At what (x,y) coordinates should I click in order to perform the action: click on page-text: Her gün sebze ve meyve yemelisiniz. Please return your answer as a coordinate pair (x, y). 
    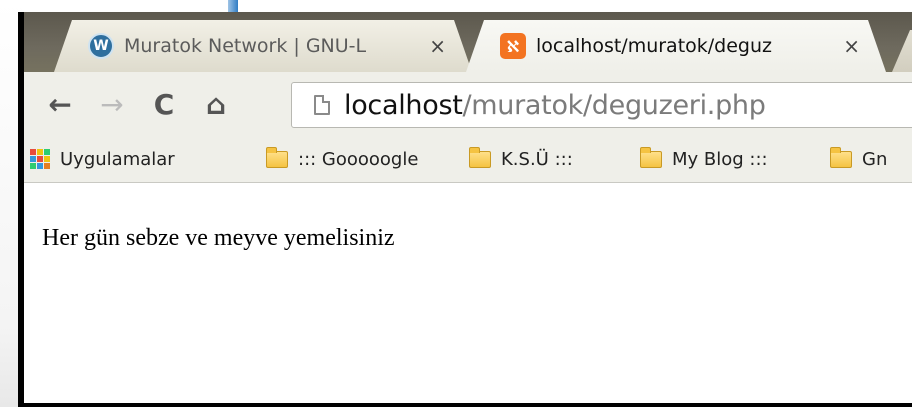
    Looking at the image, I should click on (218, 238).